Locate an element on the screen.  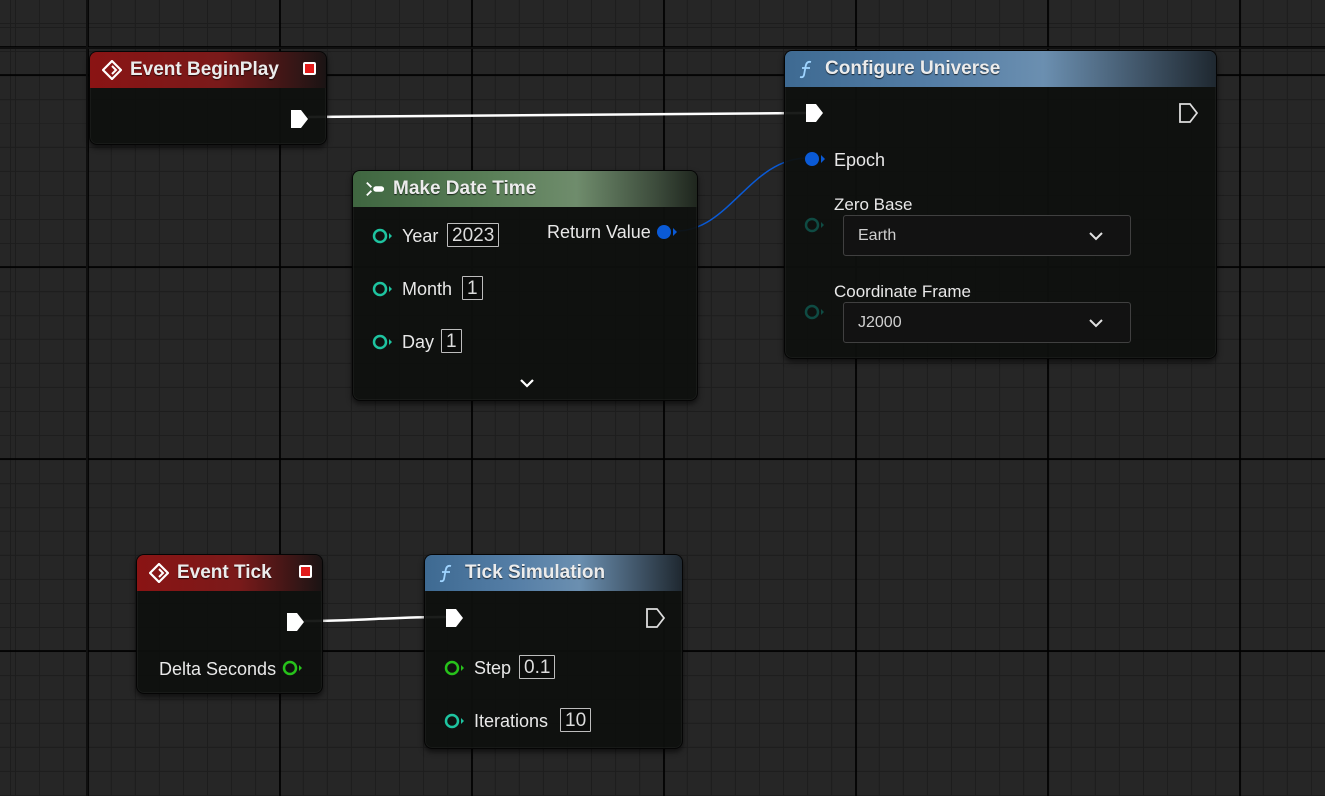
node-header: Configure Universe is located at coordinates (1000, 69).